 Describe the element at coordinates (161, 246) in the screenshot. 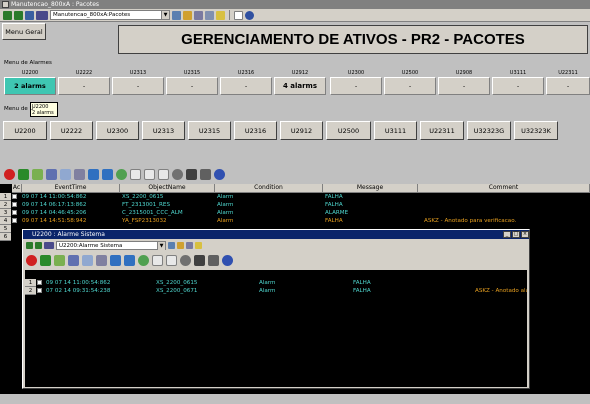

I see `chevron-down-icon: ▼` at that location.